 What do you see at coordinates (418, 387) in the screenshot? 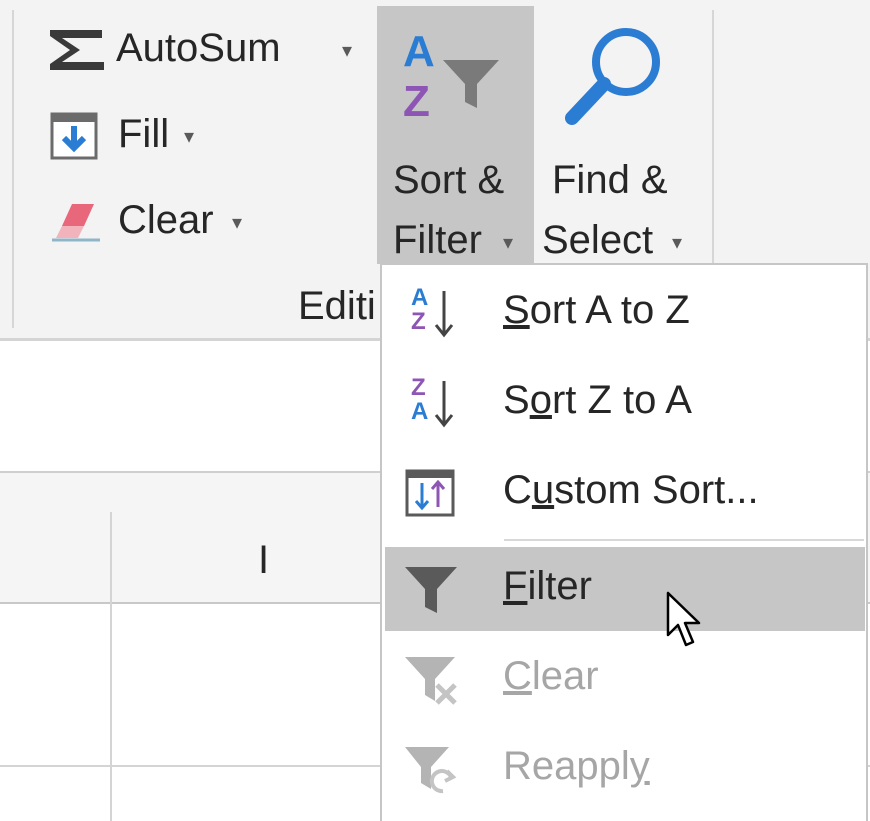
I see `sort-glyph-top: Z` at bounding box center [418, 387].